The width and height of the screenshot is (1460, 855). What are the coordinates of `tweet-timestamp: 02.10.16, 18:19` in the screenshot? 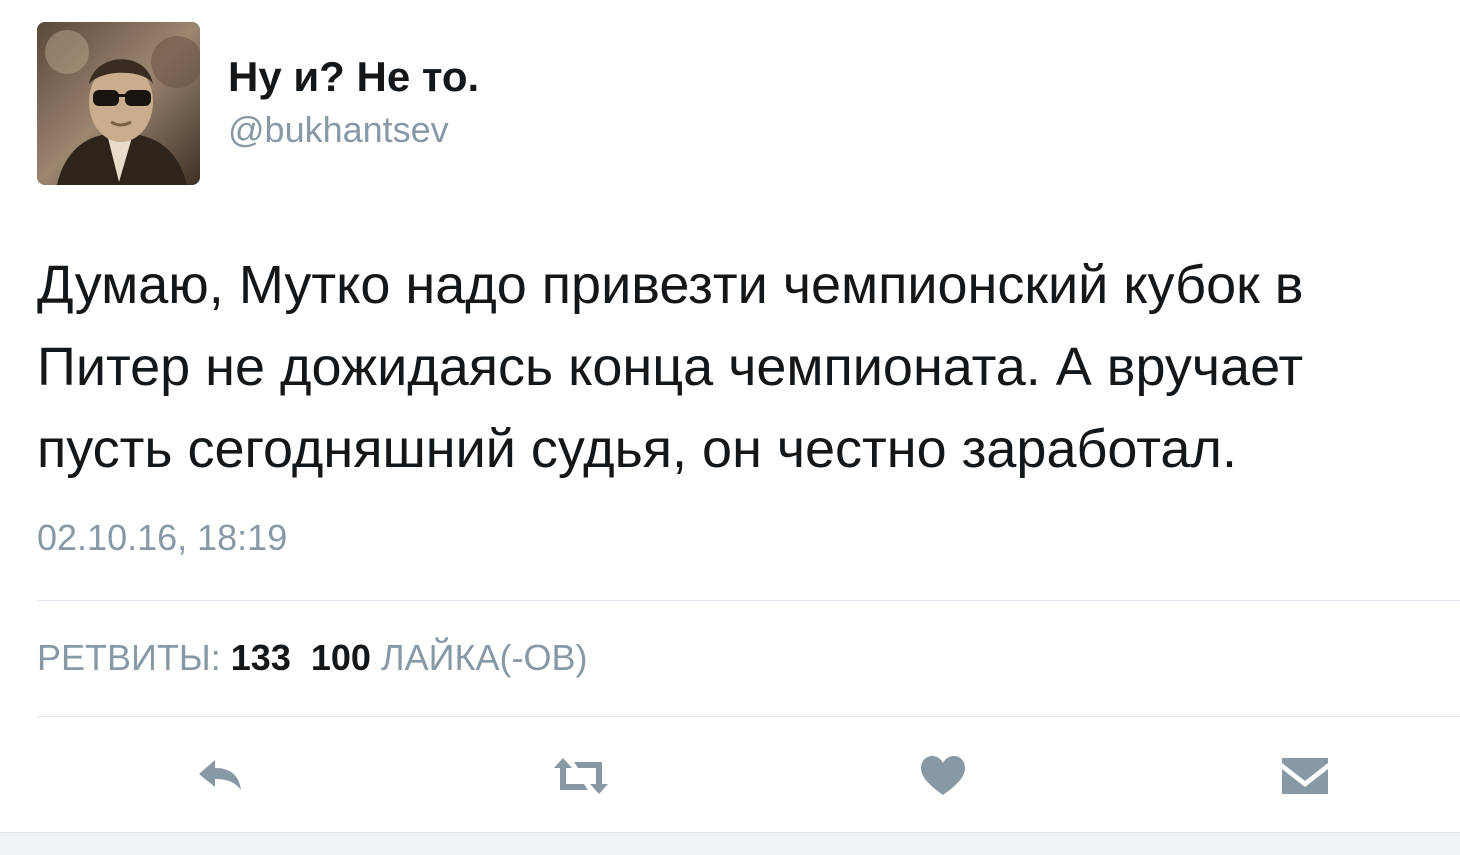 It's located at (162, 538).